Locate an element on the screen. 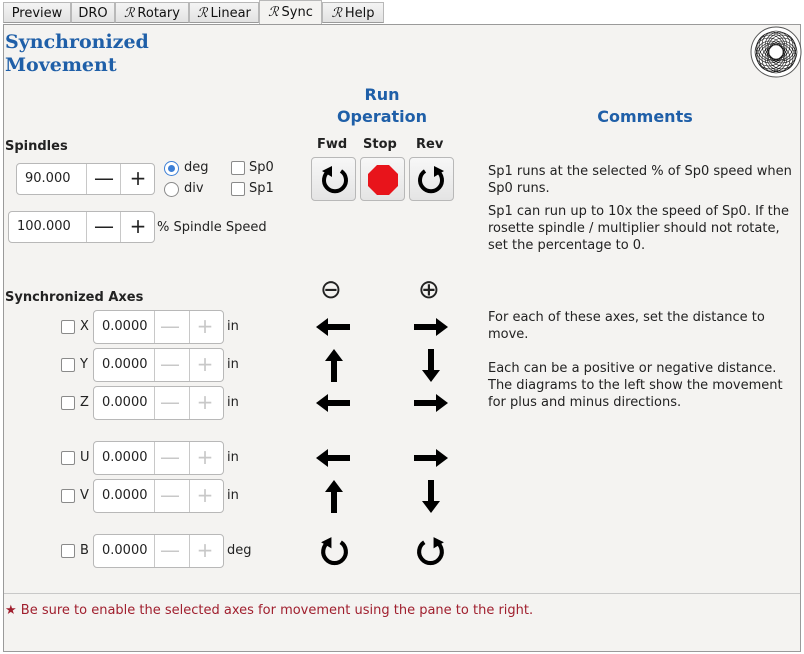 The image size is (804, 654). spindle-speed-increment-button: + is located at coordinates (137, 179).